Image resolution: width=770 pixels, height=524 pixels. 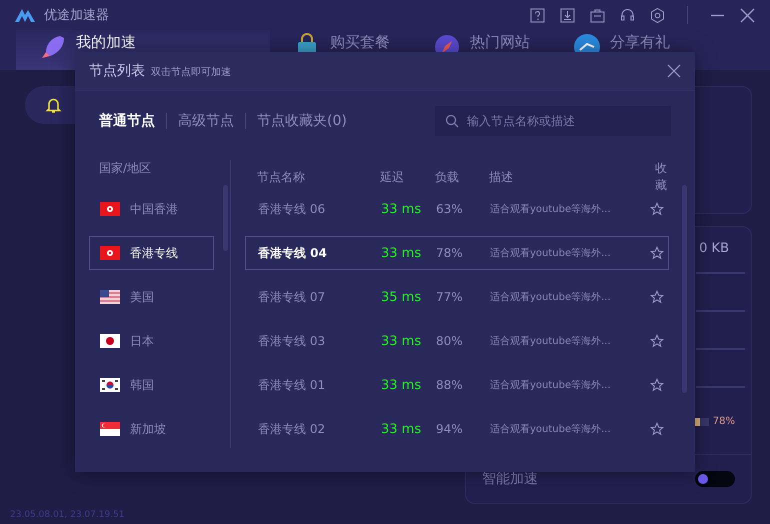 What do you see at coordinates (747, 15) in the screenshot?
I see `close-icon` at bounding box center [747, 15].